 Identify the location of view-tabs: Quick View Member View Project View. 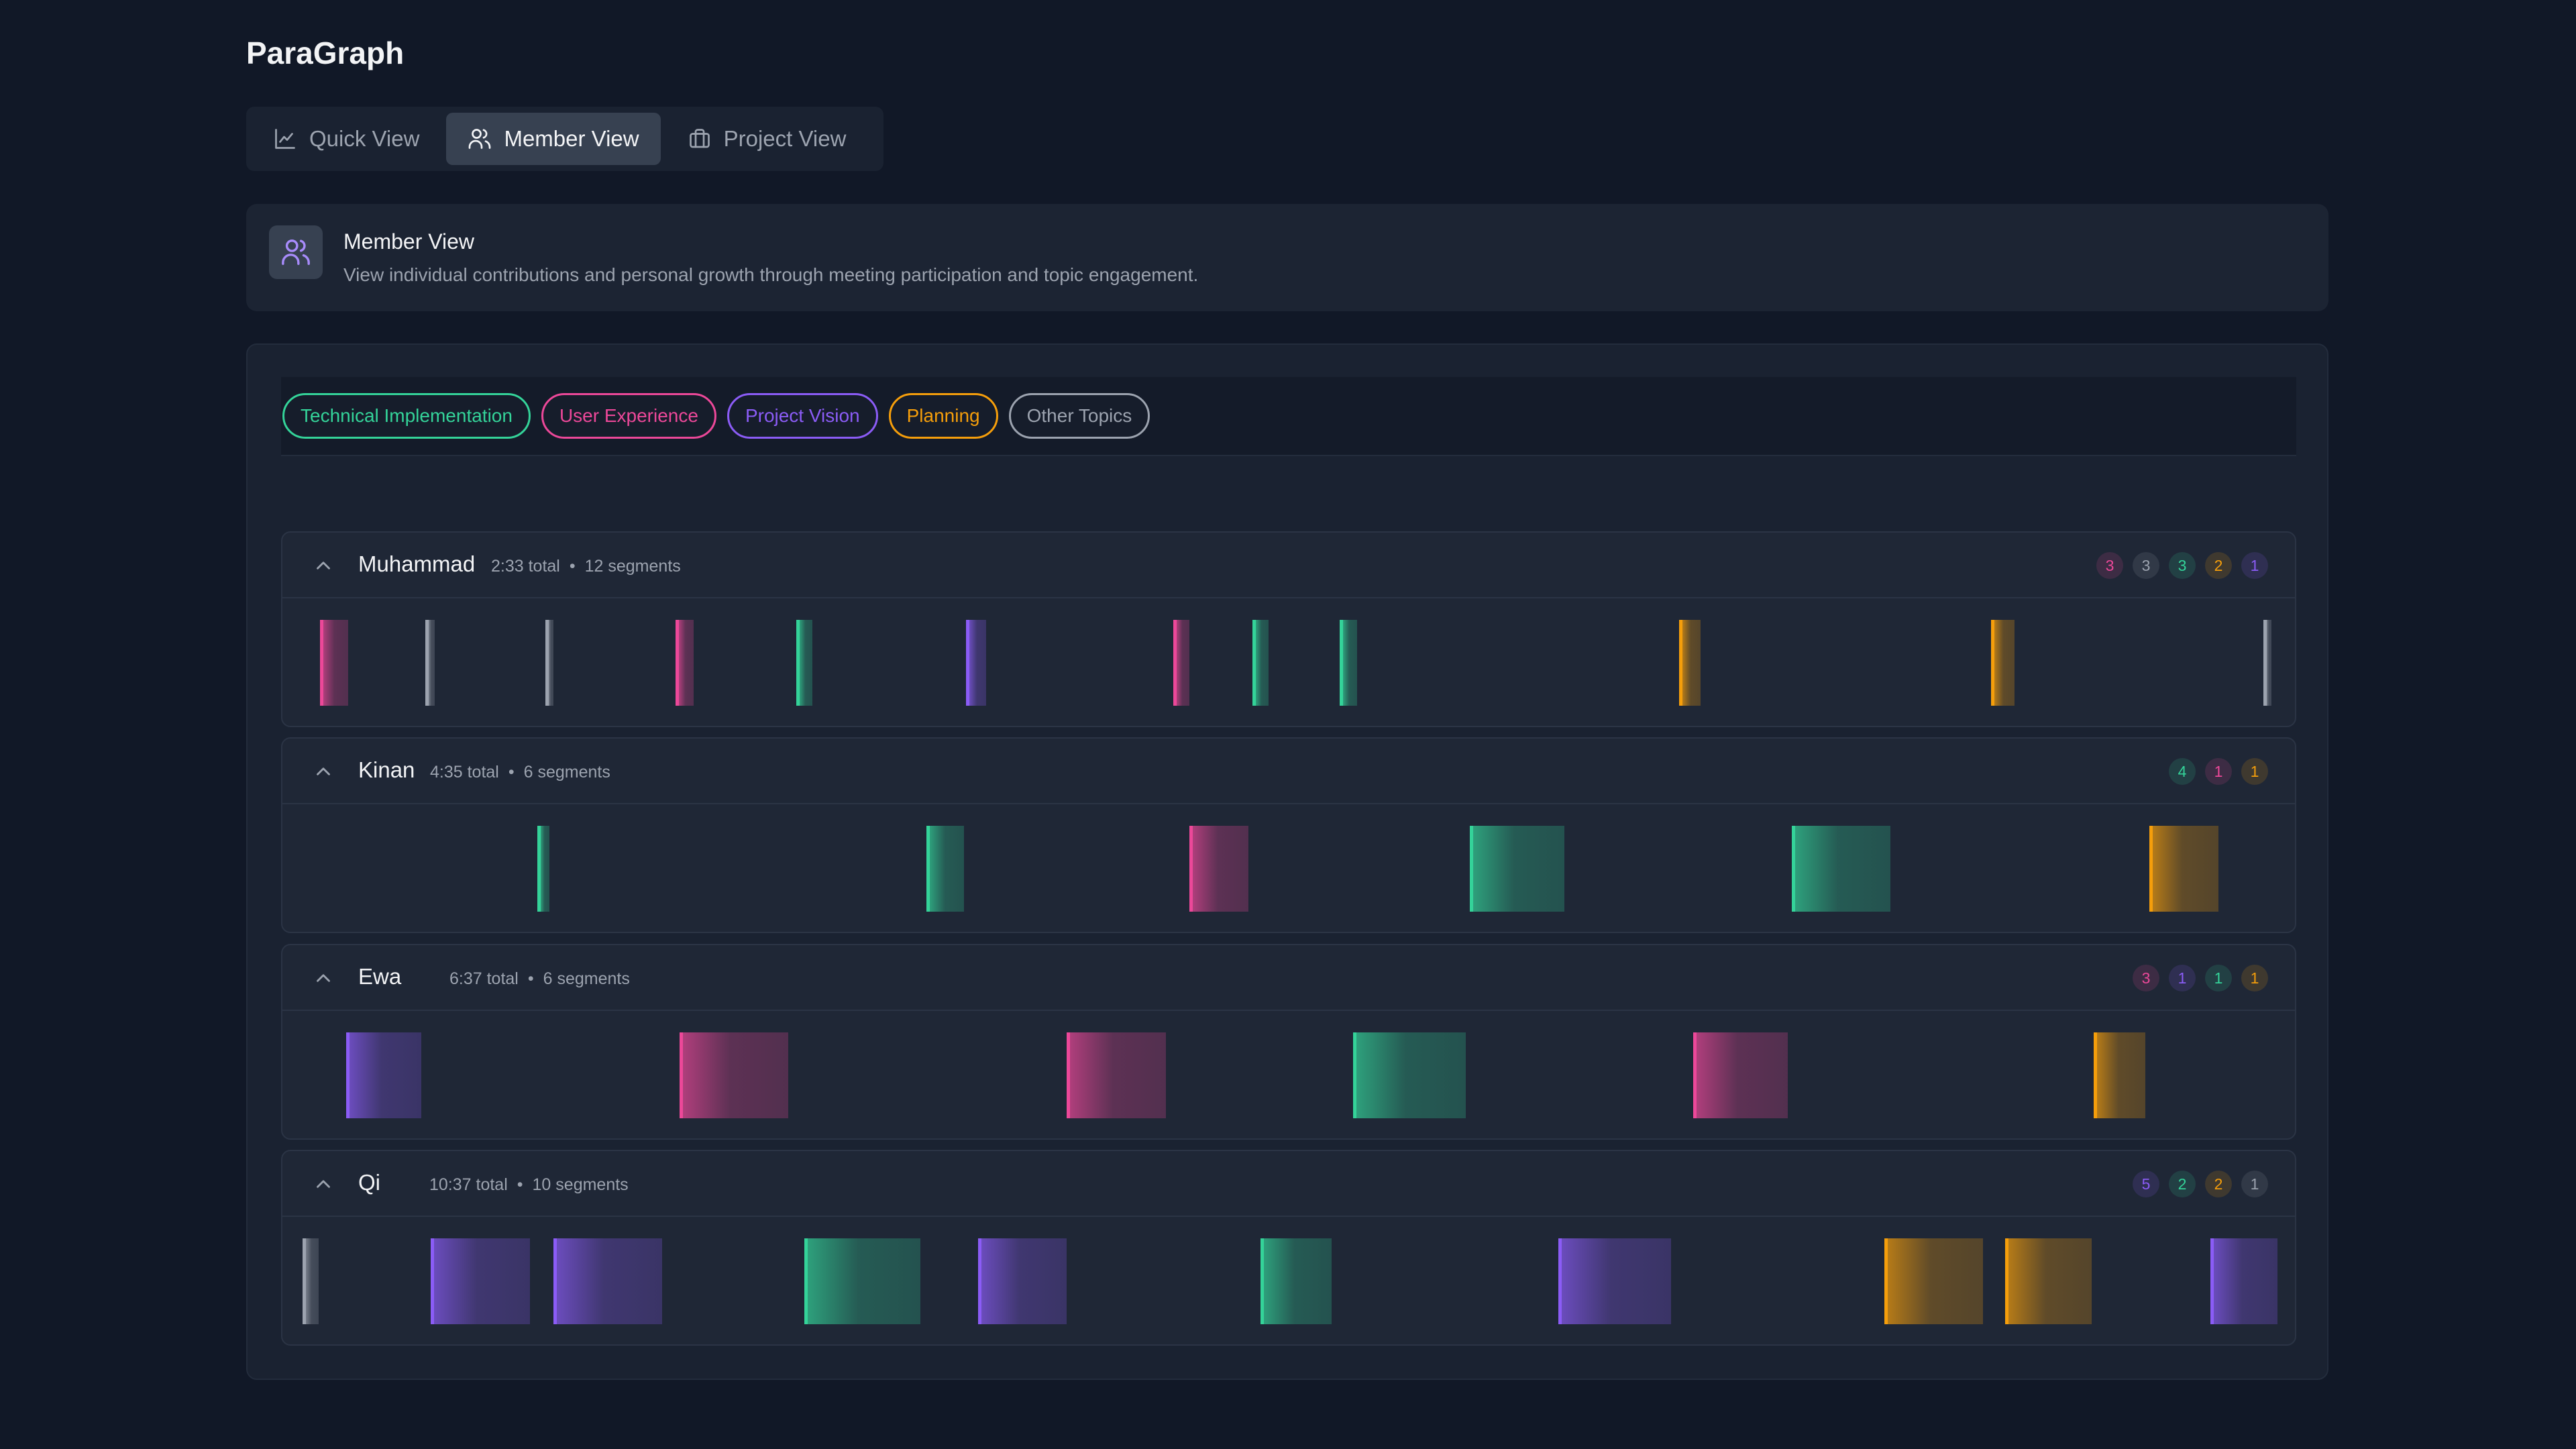
(564, 139).